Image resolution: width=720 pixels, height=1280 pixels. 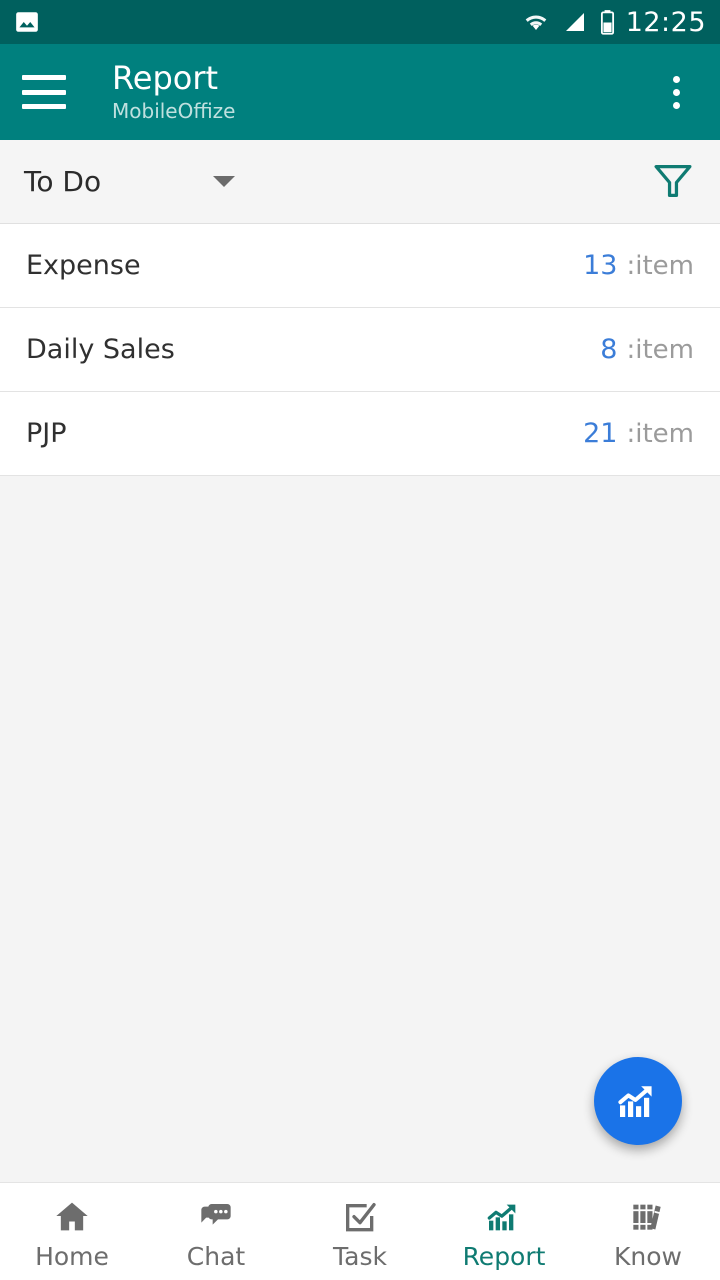 What do you see at coordinates (360, 1256) in the screenshot?
I see `nav-label: Task` at bounding box center [360, 1256].